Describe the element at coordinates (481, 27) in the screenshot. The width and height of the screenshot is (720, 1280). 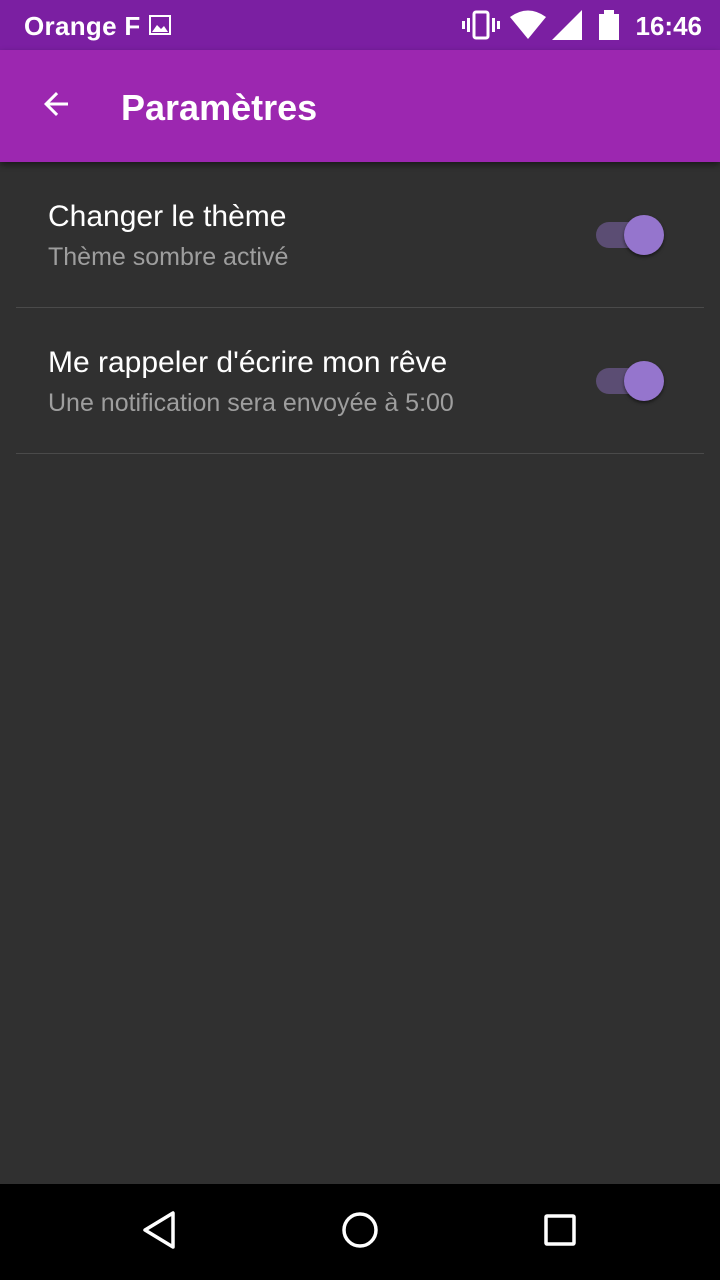
I see `vibrate-icon` at that location.